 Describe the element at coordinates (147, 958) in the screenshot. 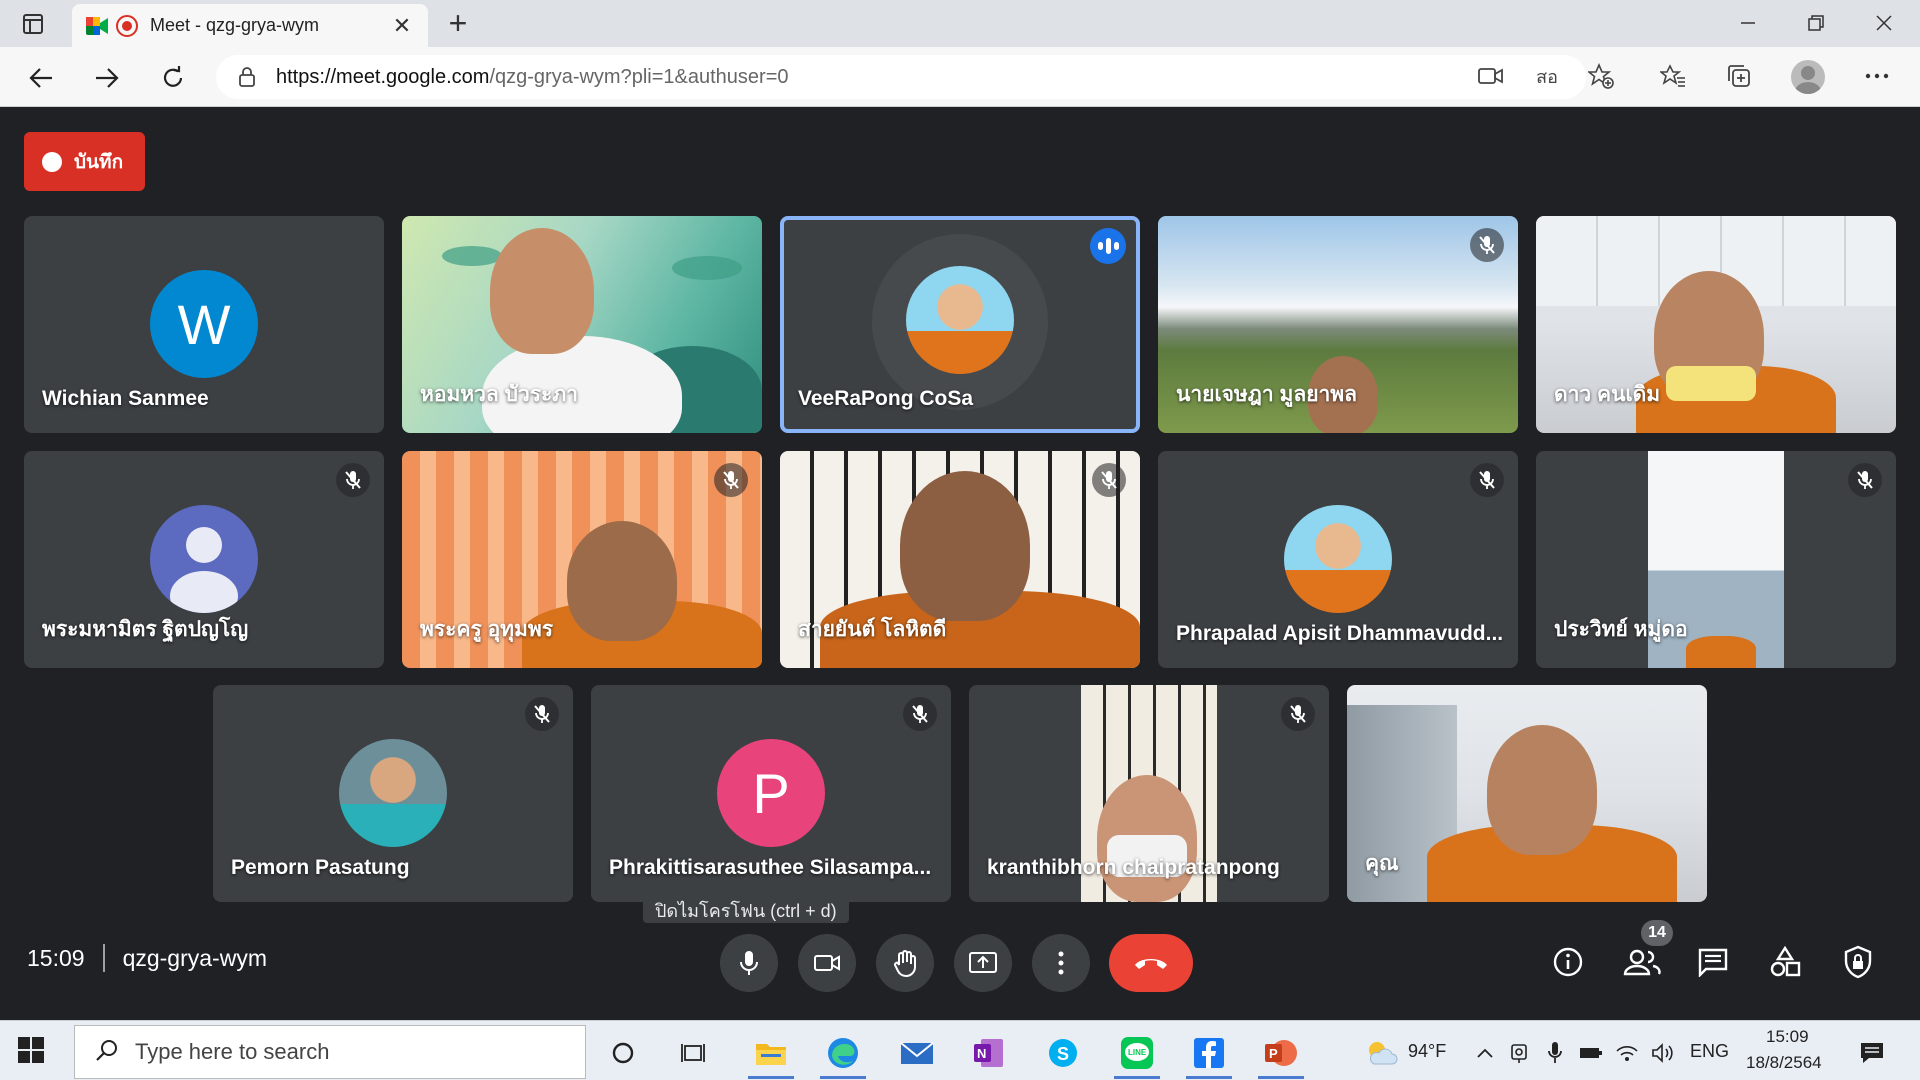

I see `meeting-info: 15:09 qzg-grya-wym` at that location.